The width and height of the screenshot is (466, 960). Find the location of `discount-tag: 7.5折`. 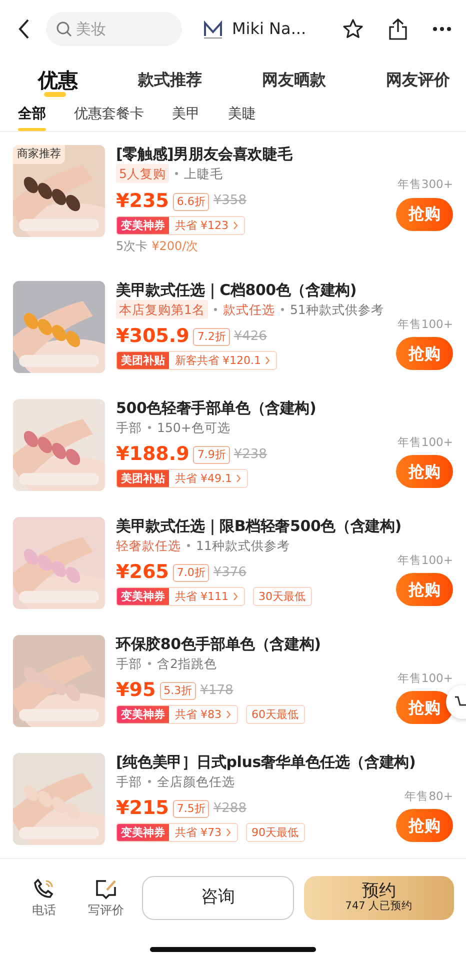

discount-tag: 7.5折 is located at coordinates (191, 809).